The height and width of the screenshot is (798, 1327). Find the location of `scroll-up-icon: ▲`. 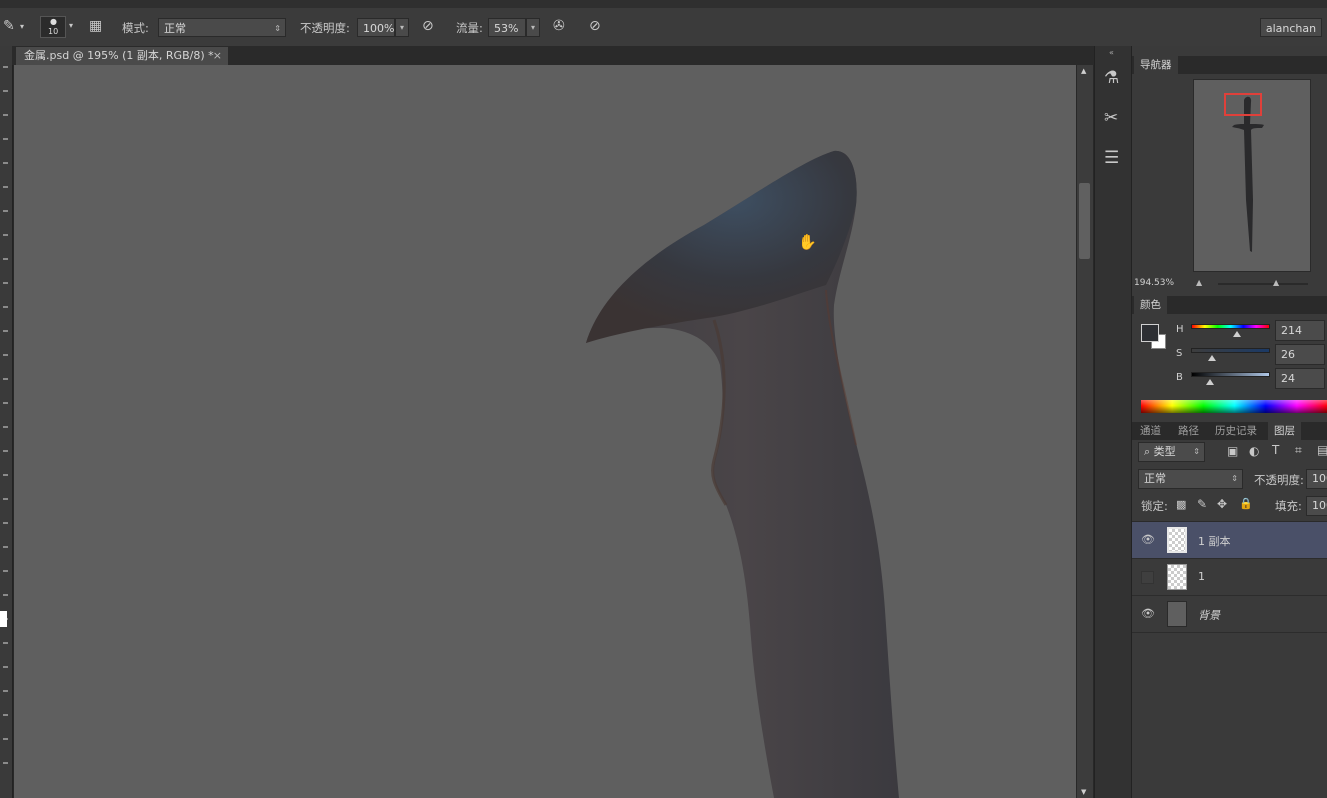

scroll-up-icon: ▲ is located at coordinates (1083, 71).